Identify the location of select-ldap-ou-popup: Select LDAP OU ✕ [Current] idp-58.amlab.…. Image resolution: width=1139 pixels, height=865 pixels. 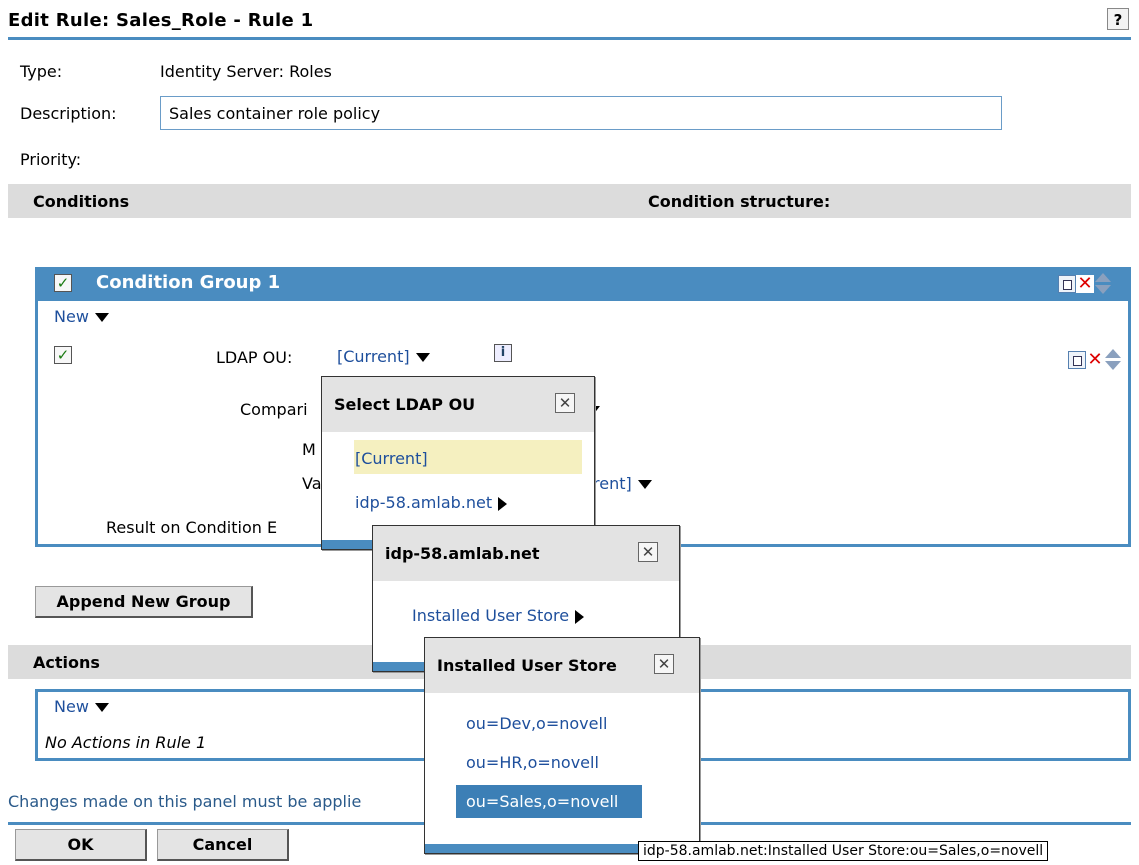
(458, 463).